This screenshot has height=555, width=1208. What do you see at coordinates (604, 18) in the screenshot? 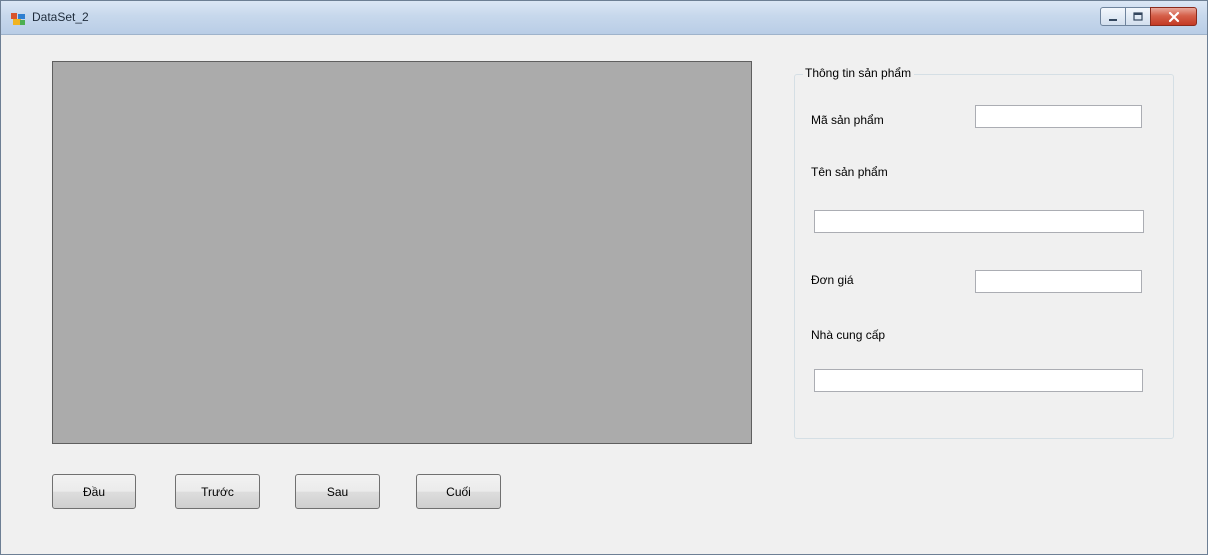
I see `title-bar: DataSet_2` at bounding box center [604, 18].